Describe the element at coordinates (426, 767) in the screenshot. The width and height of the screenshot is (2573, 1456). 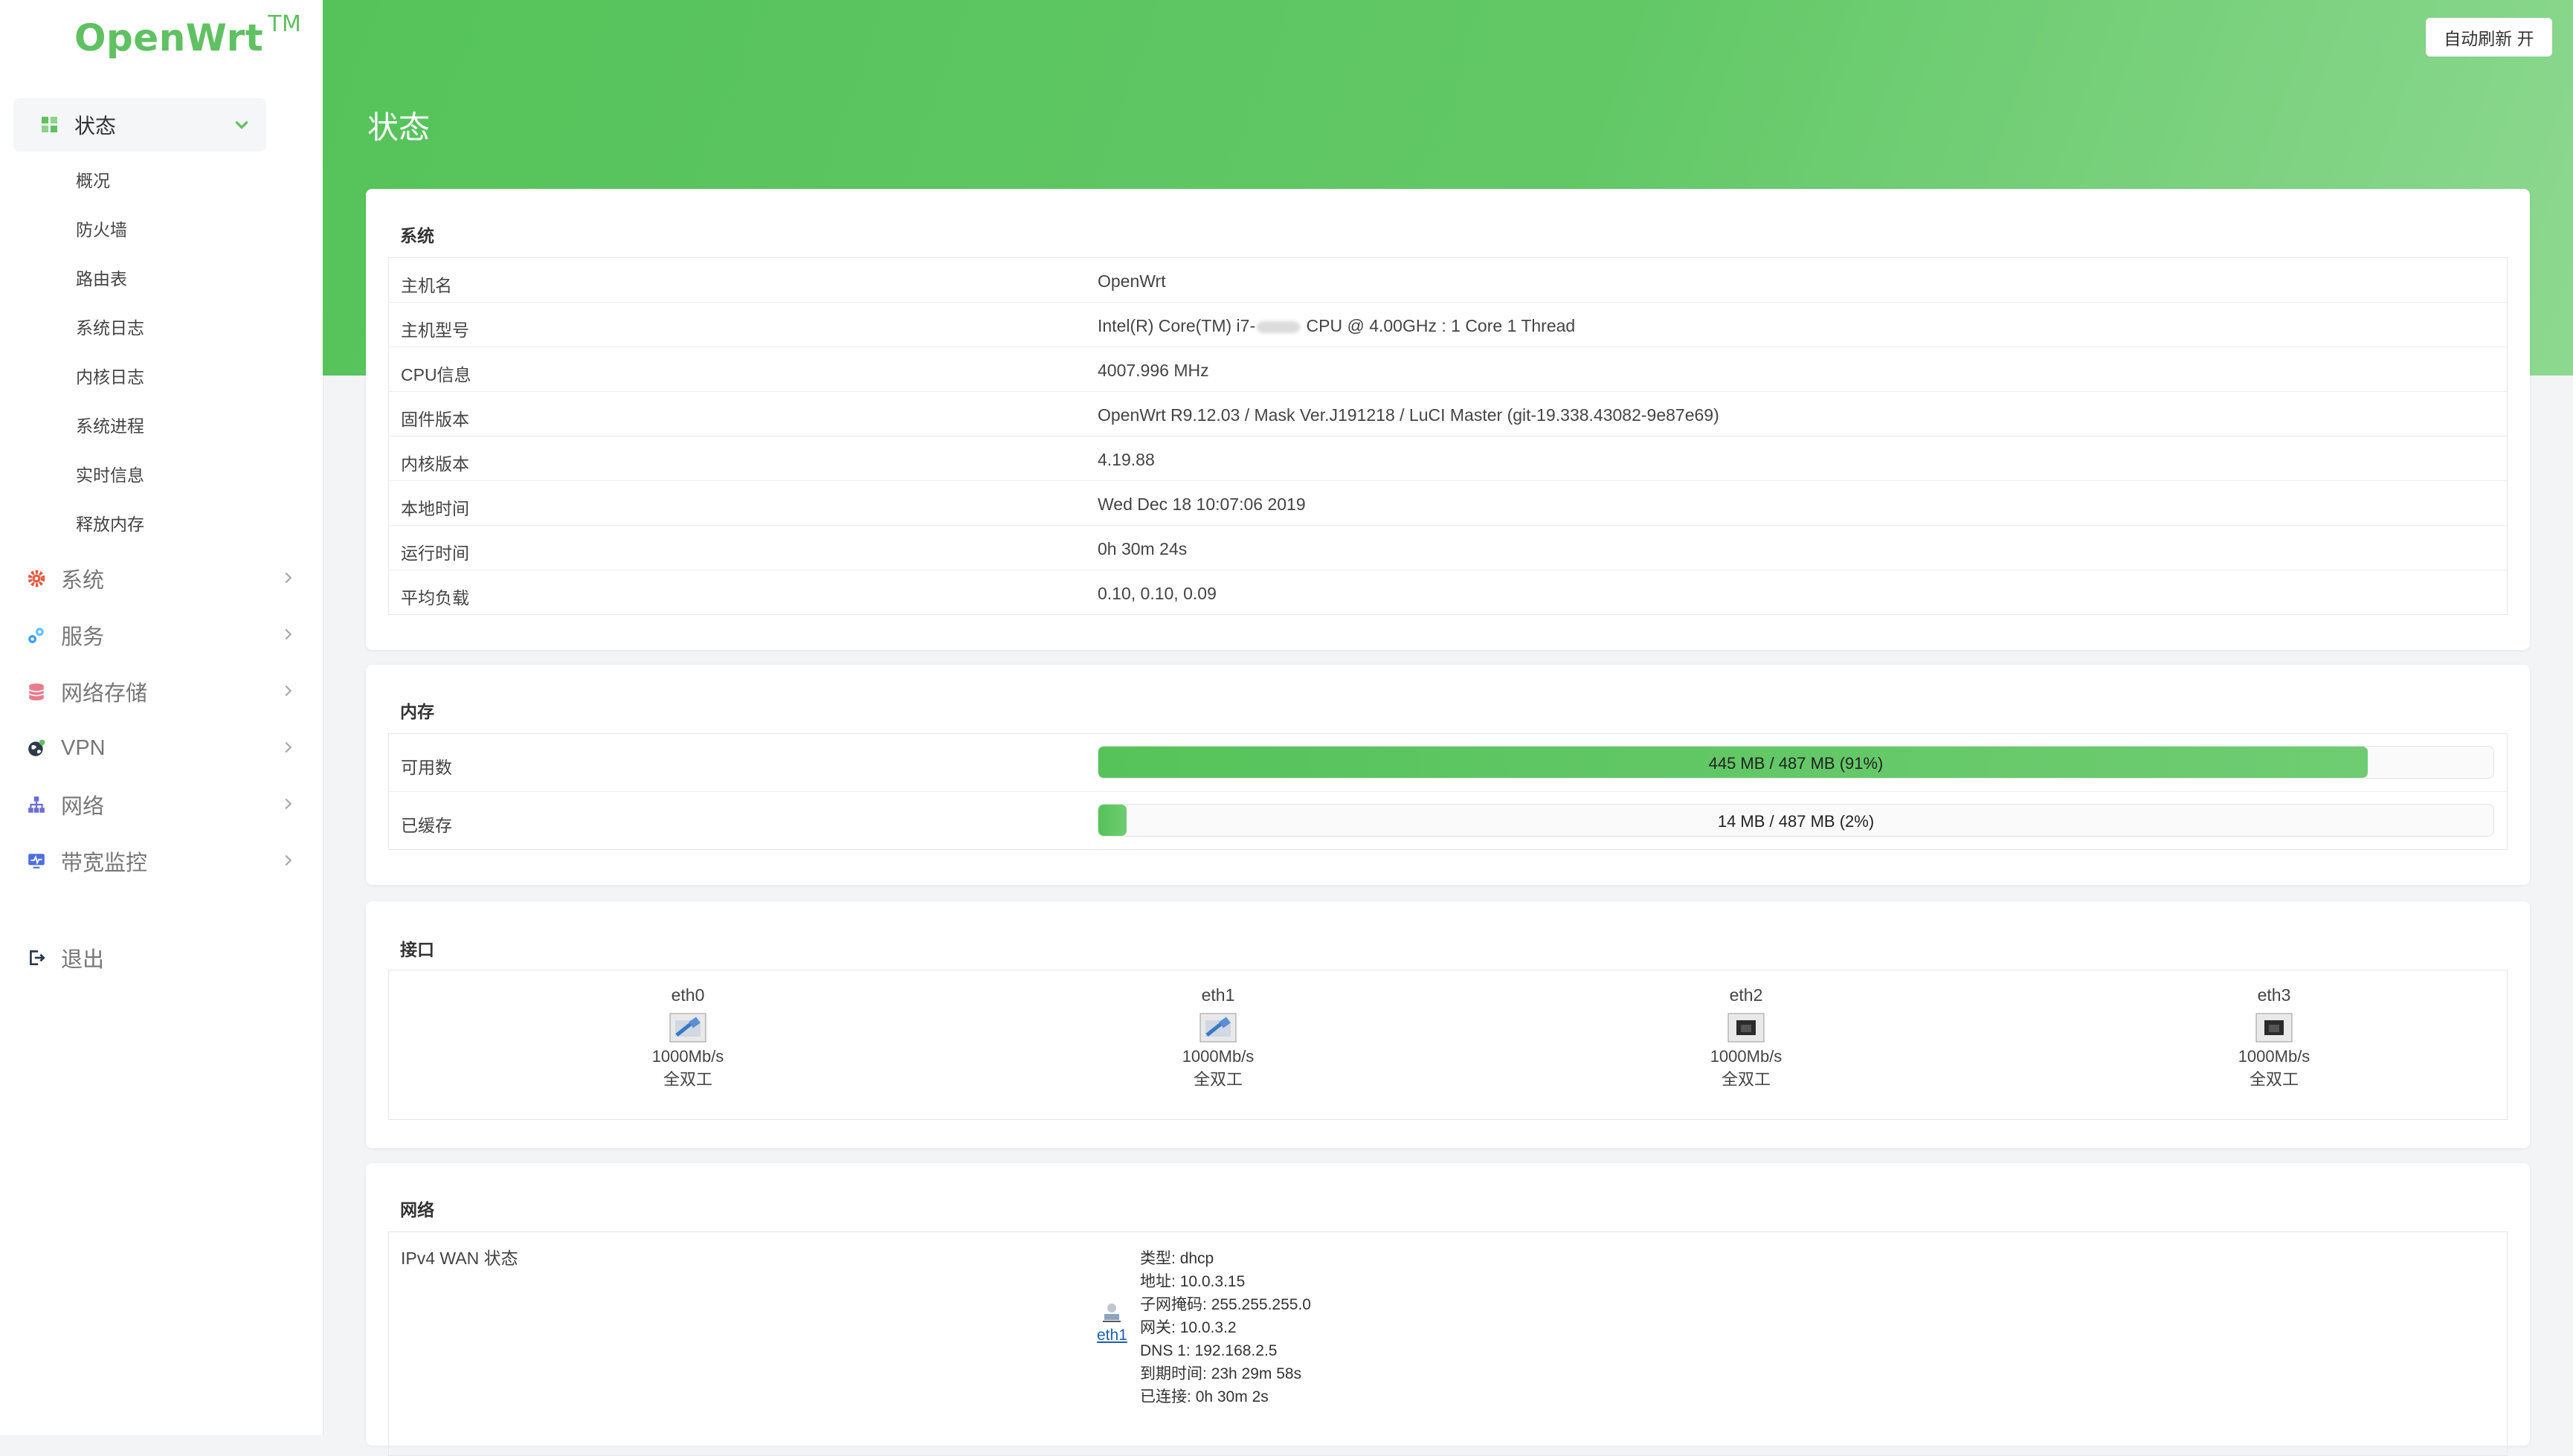
I see `row-key: 可用数` at that location.